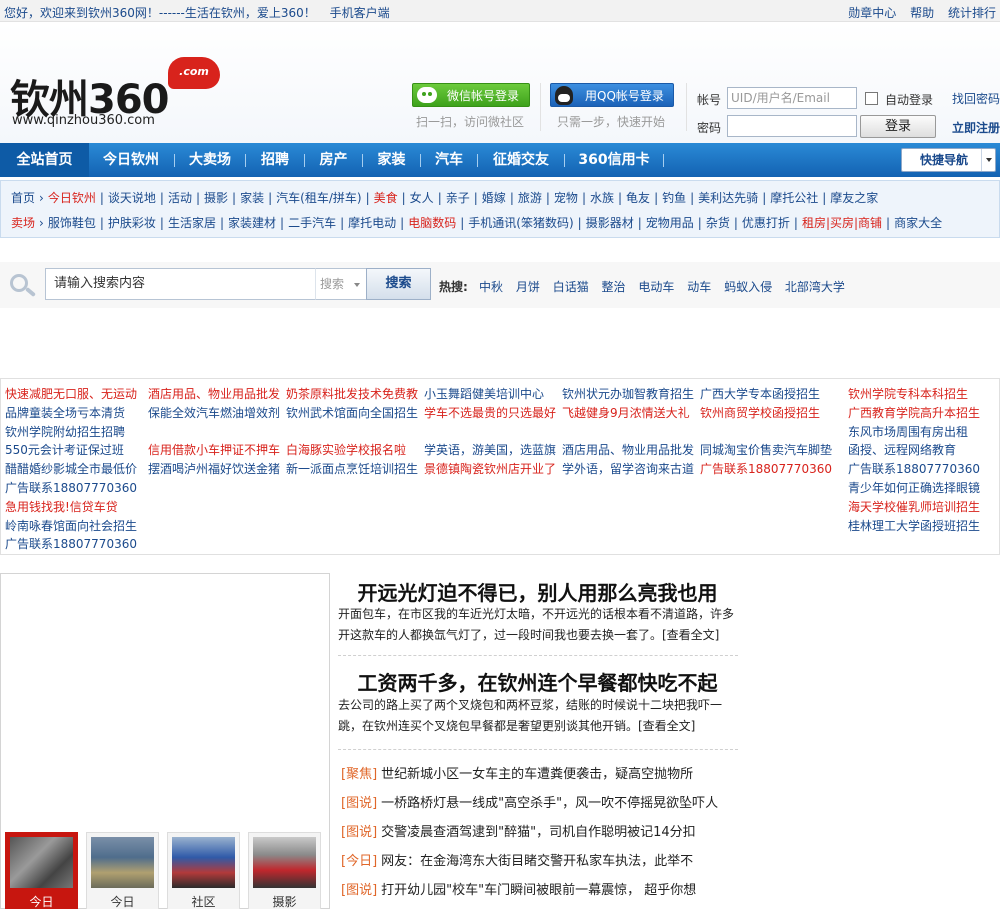 This screenshot has height=909, width=1000. I want to click on ad-link: 广西大学专本函授招生, so click(766, 394).